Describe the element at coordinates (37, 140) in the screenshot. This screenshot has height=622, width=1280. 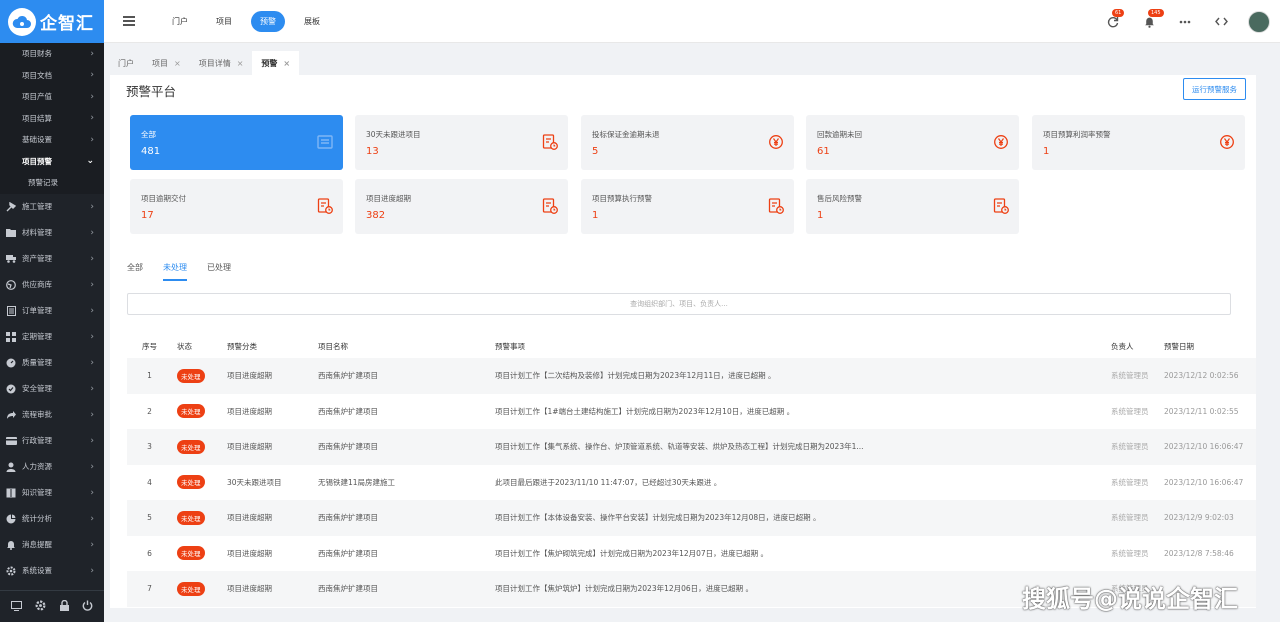
I see `sidebar-subitem-label: 基础设置` at that location.